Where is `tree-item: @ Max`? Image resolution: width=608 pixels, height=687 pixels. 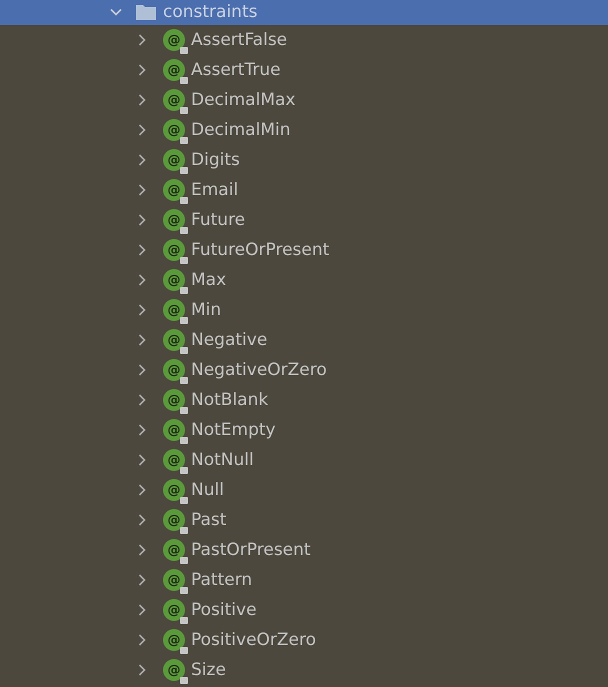
tree-item: @ Max is located at coordinates (304, 280).